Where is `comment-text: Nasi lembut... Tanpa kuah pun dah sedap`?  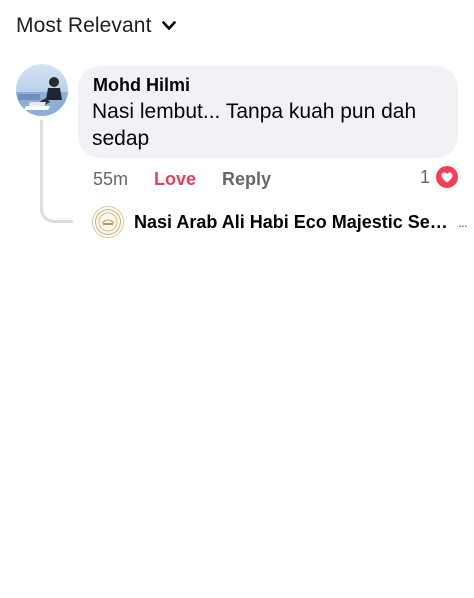 comment-text: Nasi lembut... Tanpa kuah pun dah sedap is located at coordinates (254, 125).